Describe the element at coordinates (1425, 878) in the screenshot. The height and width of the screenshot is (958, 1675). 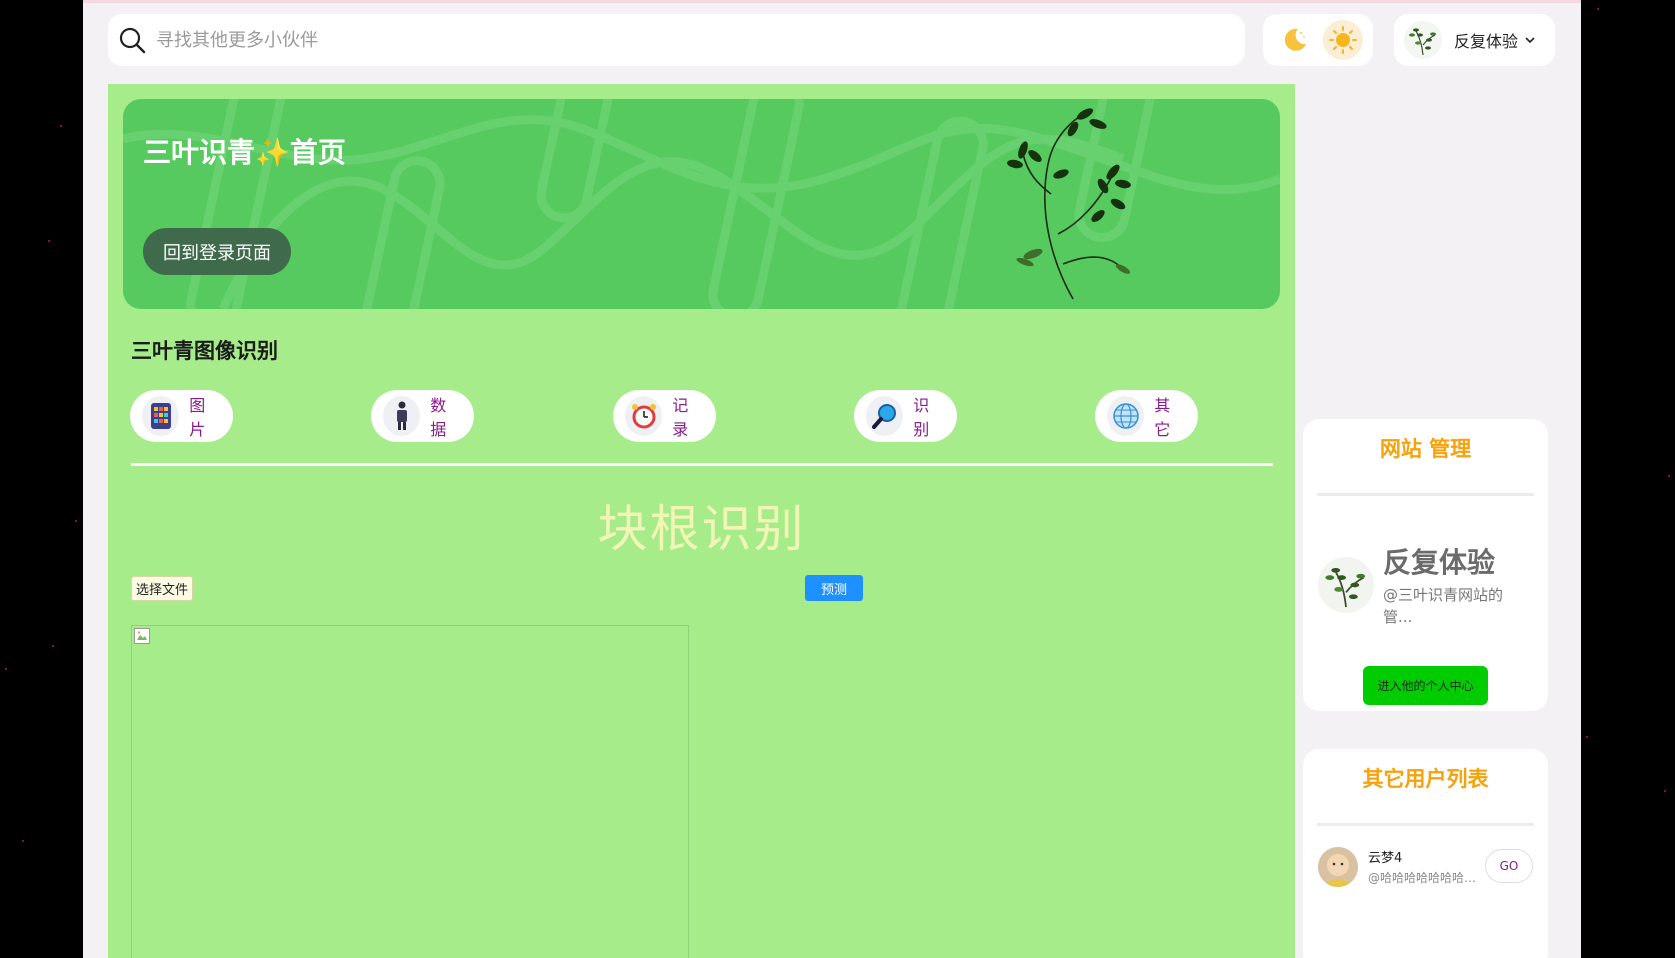
I see `user-handle: @哈哈哈哈哈哈哈哈哈哈哈` at that location.